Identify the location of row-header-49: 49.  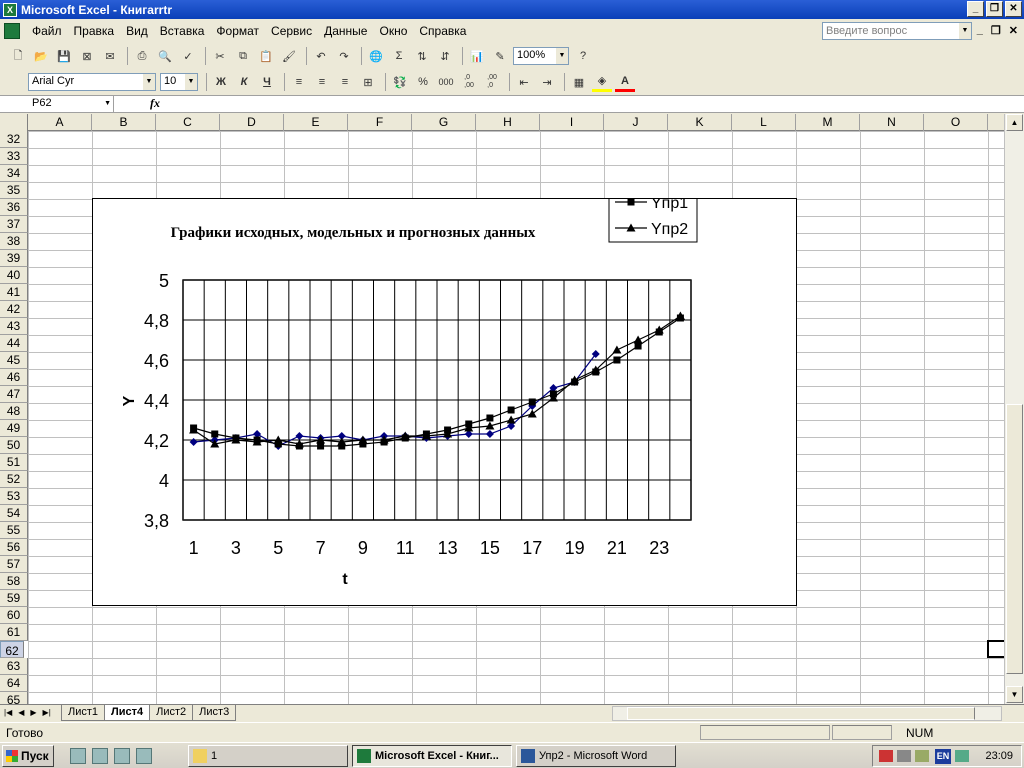
(14, 428).